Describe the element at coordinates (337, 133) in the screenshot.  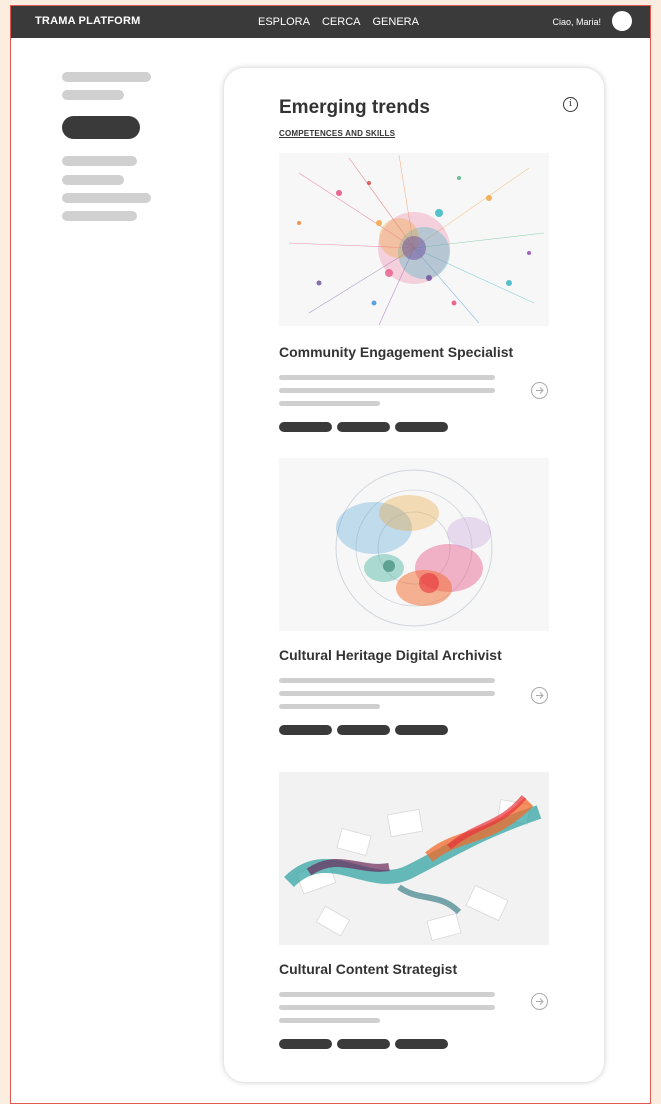
I see `card-subtitle-link: COMPETENCES AND SKILLS` at that location.